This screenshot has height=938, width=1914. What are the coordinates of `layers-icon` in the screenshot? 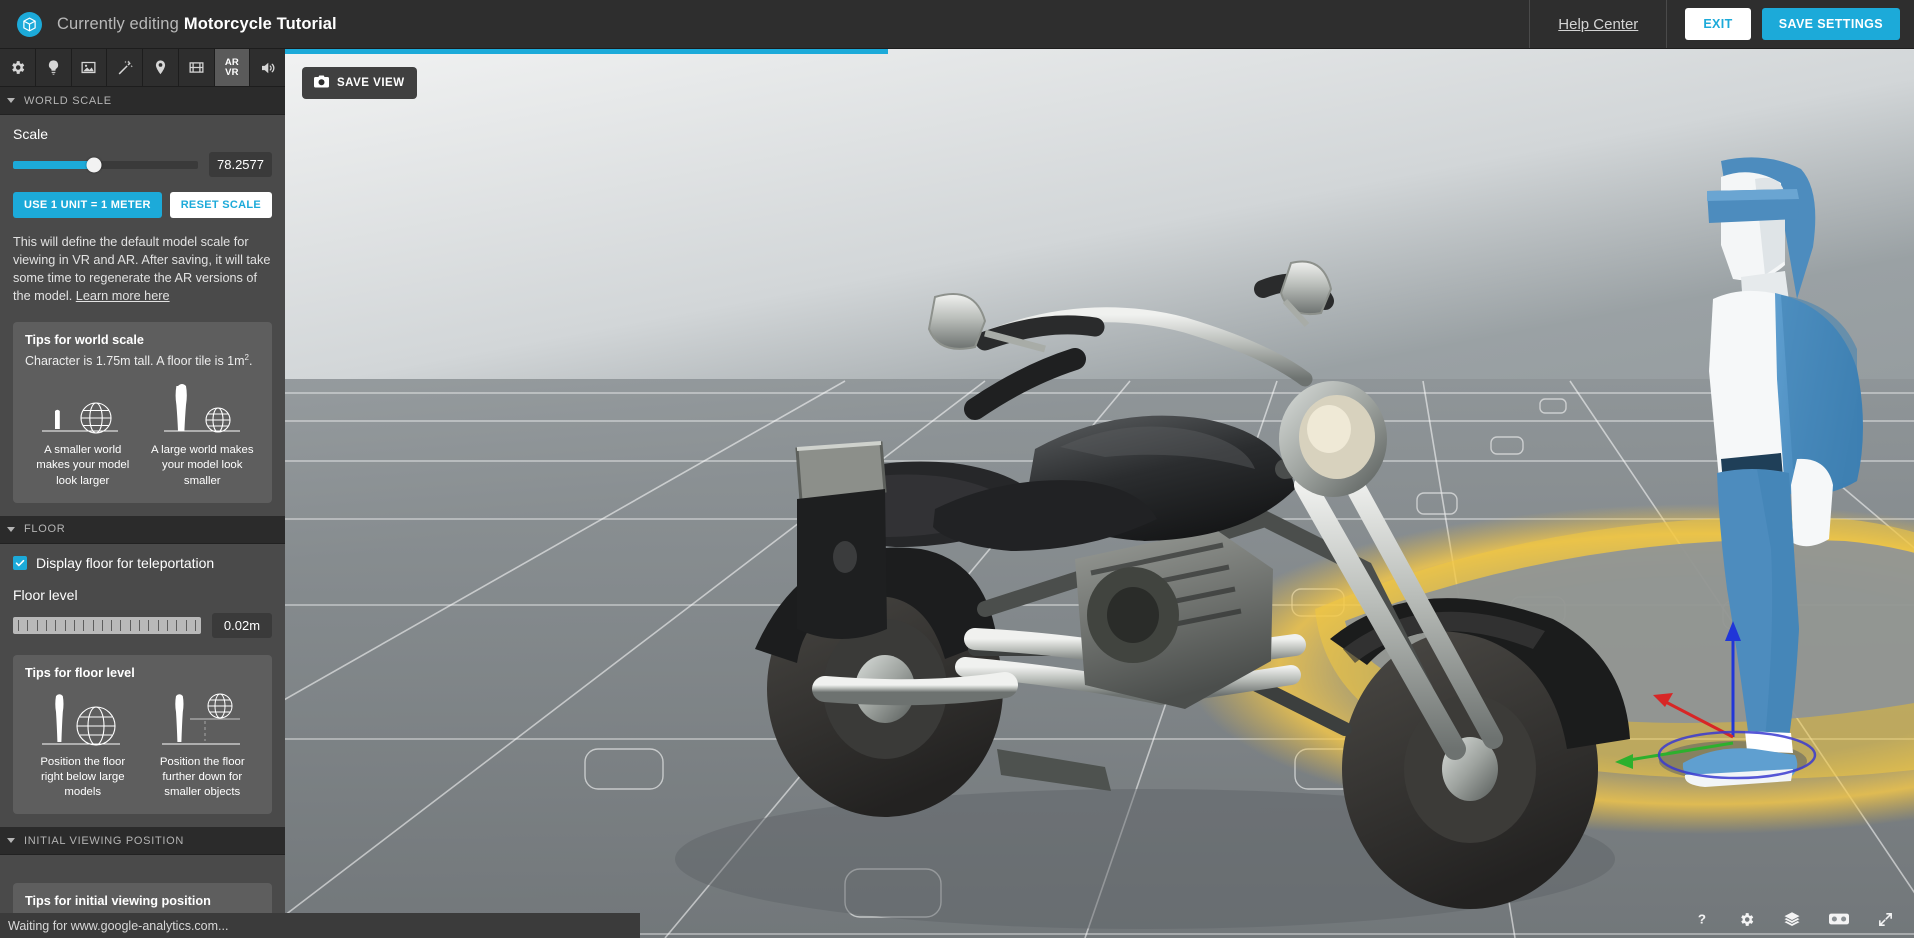 It's located at (1792, 919).